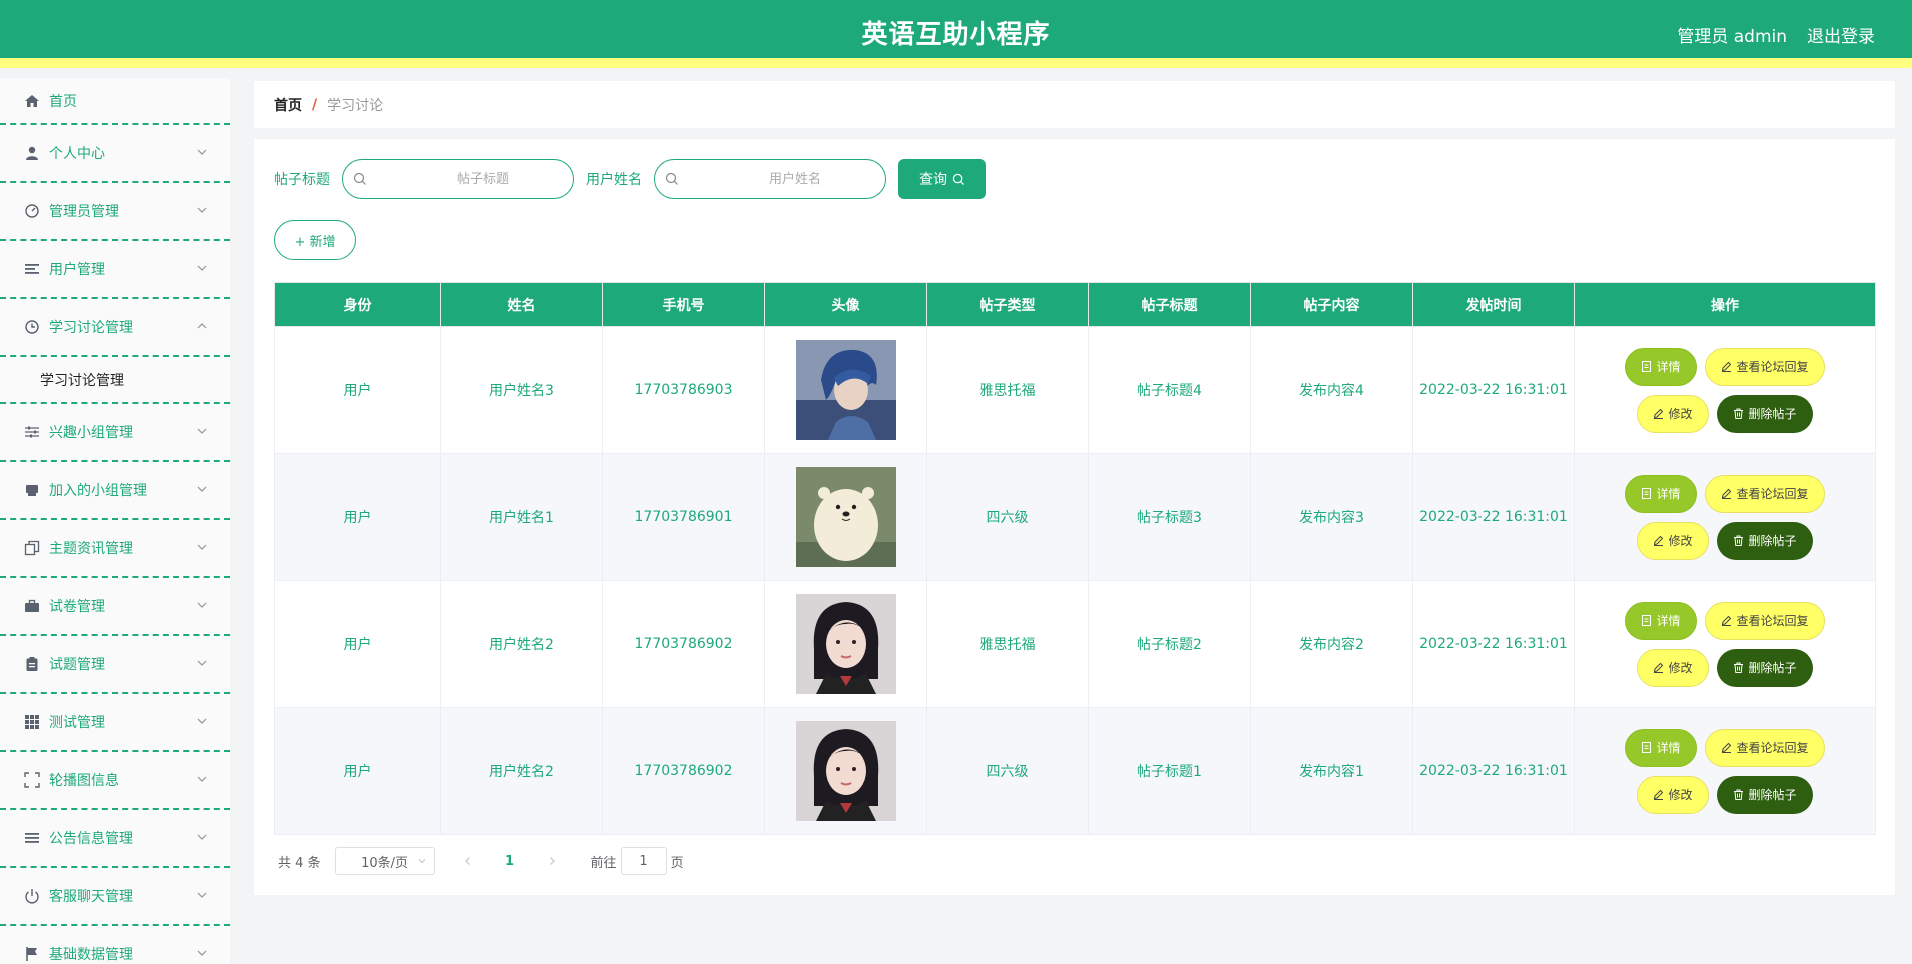 This screenshot has width=1912, height=964. Describe the element at coordinates (115, 665) in the screenshot. I see `sidebar-item-questions: 试题管理` at that location.